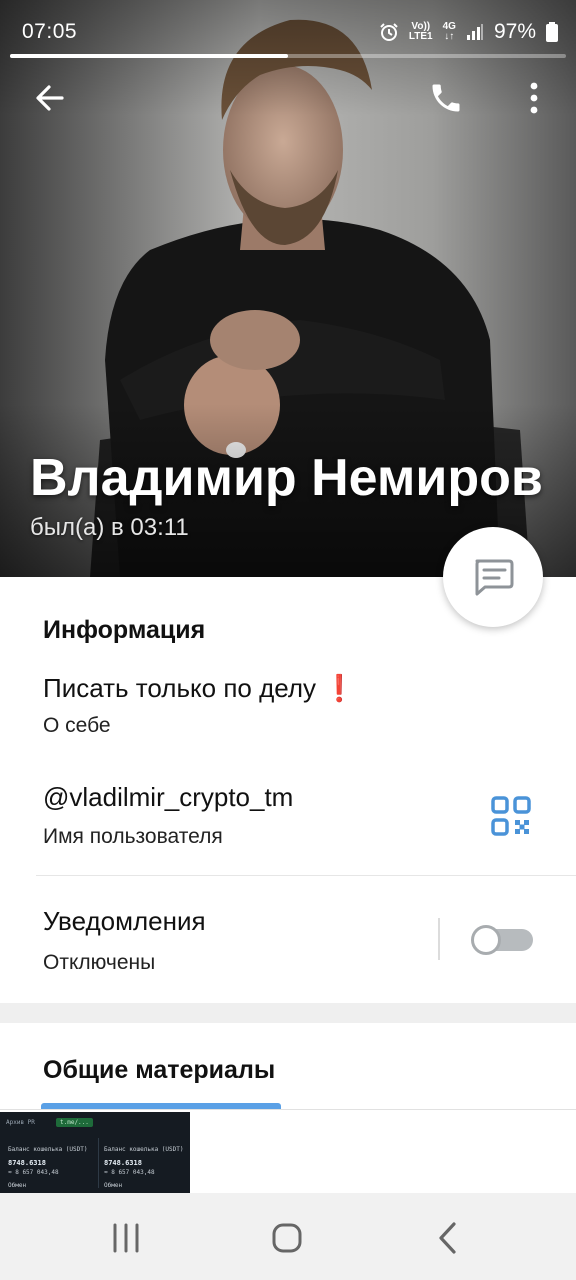 The height and width of the screenshot is (1280, 576). Describe the element at coordinates (474, 32) in the screenshot. I see `signal-icon` at that location.